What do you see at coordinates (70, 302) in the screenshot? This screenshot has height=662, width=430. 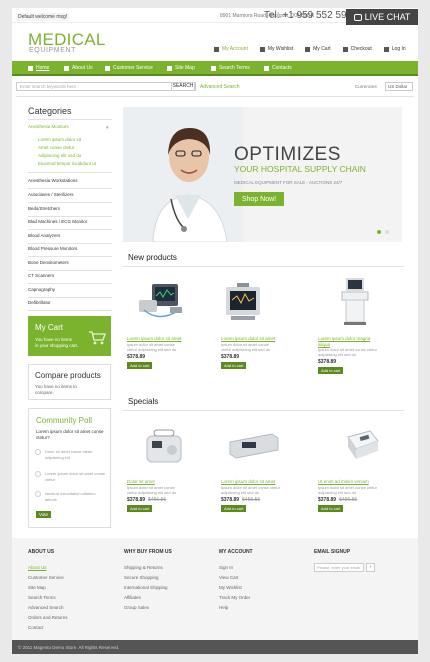 I see `category-item: Defibrillator` at bounding box center [70, 302].